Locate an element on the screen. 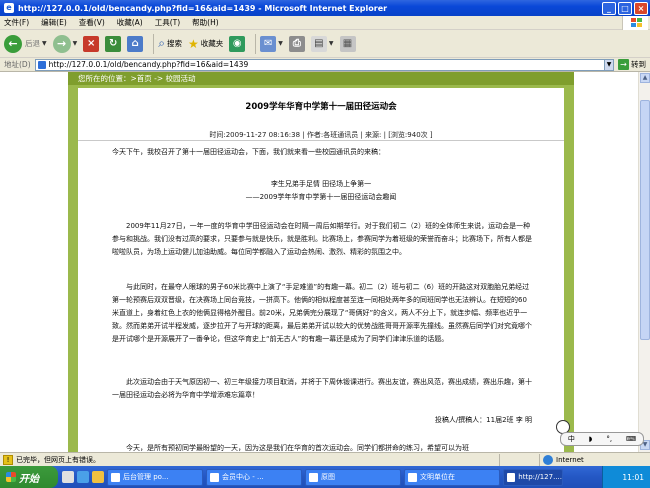 This screenshot has height=488, width=650. media-button: ◉ is located at coordinates (237, 43).